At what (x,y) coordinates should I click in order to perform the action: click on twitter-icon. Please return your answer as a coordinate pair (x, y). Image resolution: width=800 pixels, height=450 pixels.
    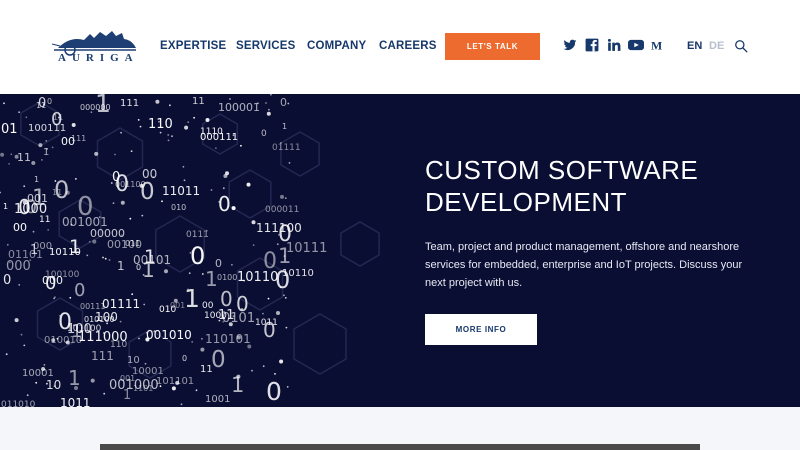
    Looking at the image, I should click on (570, 45).